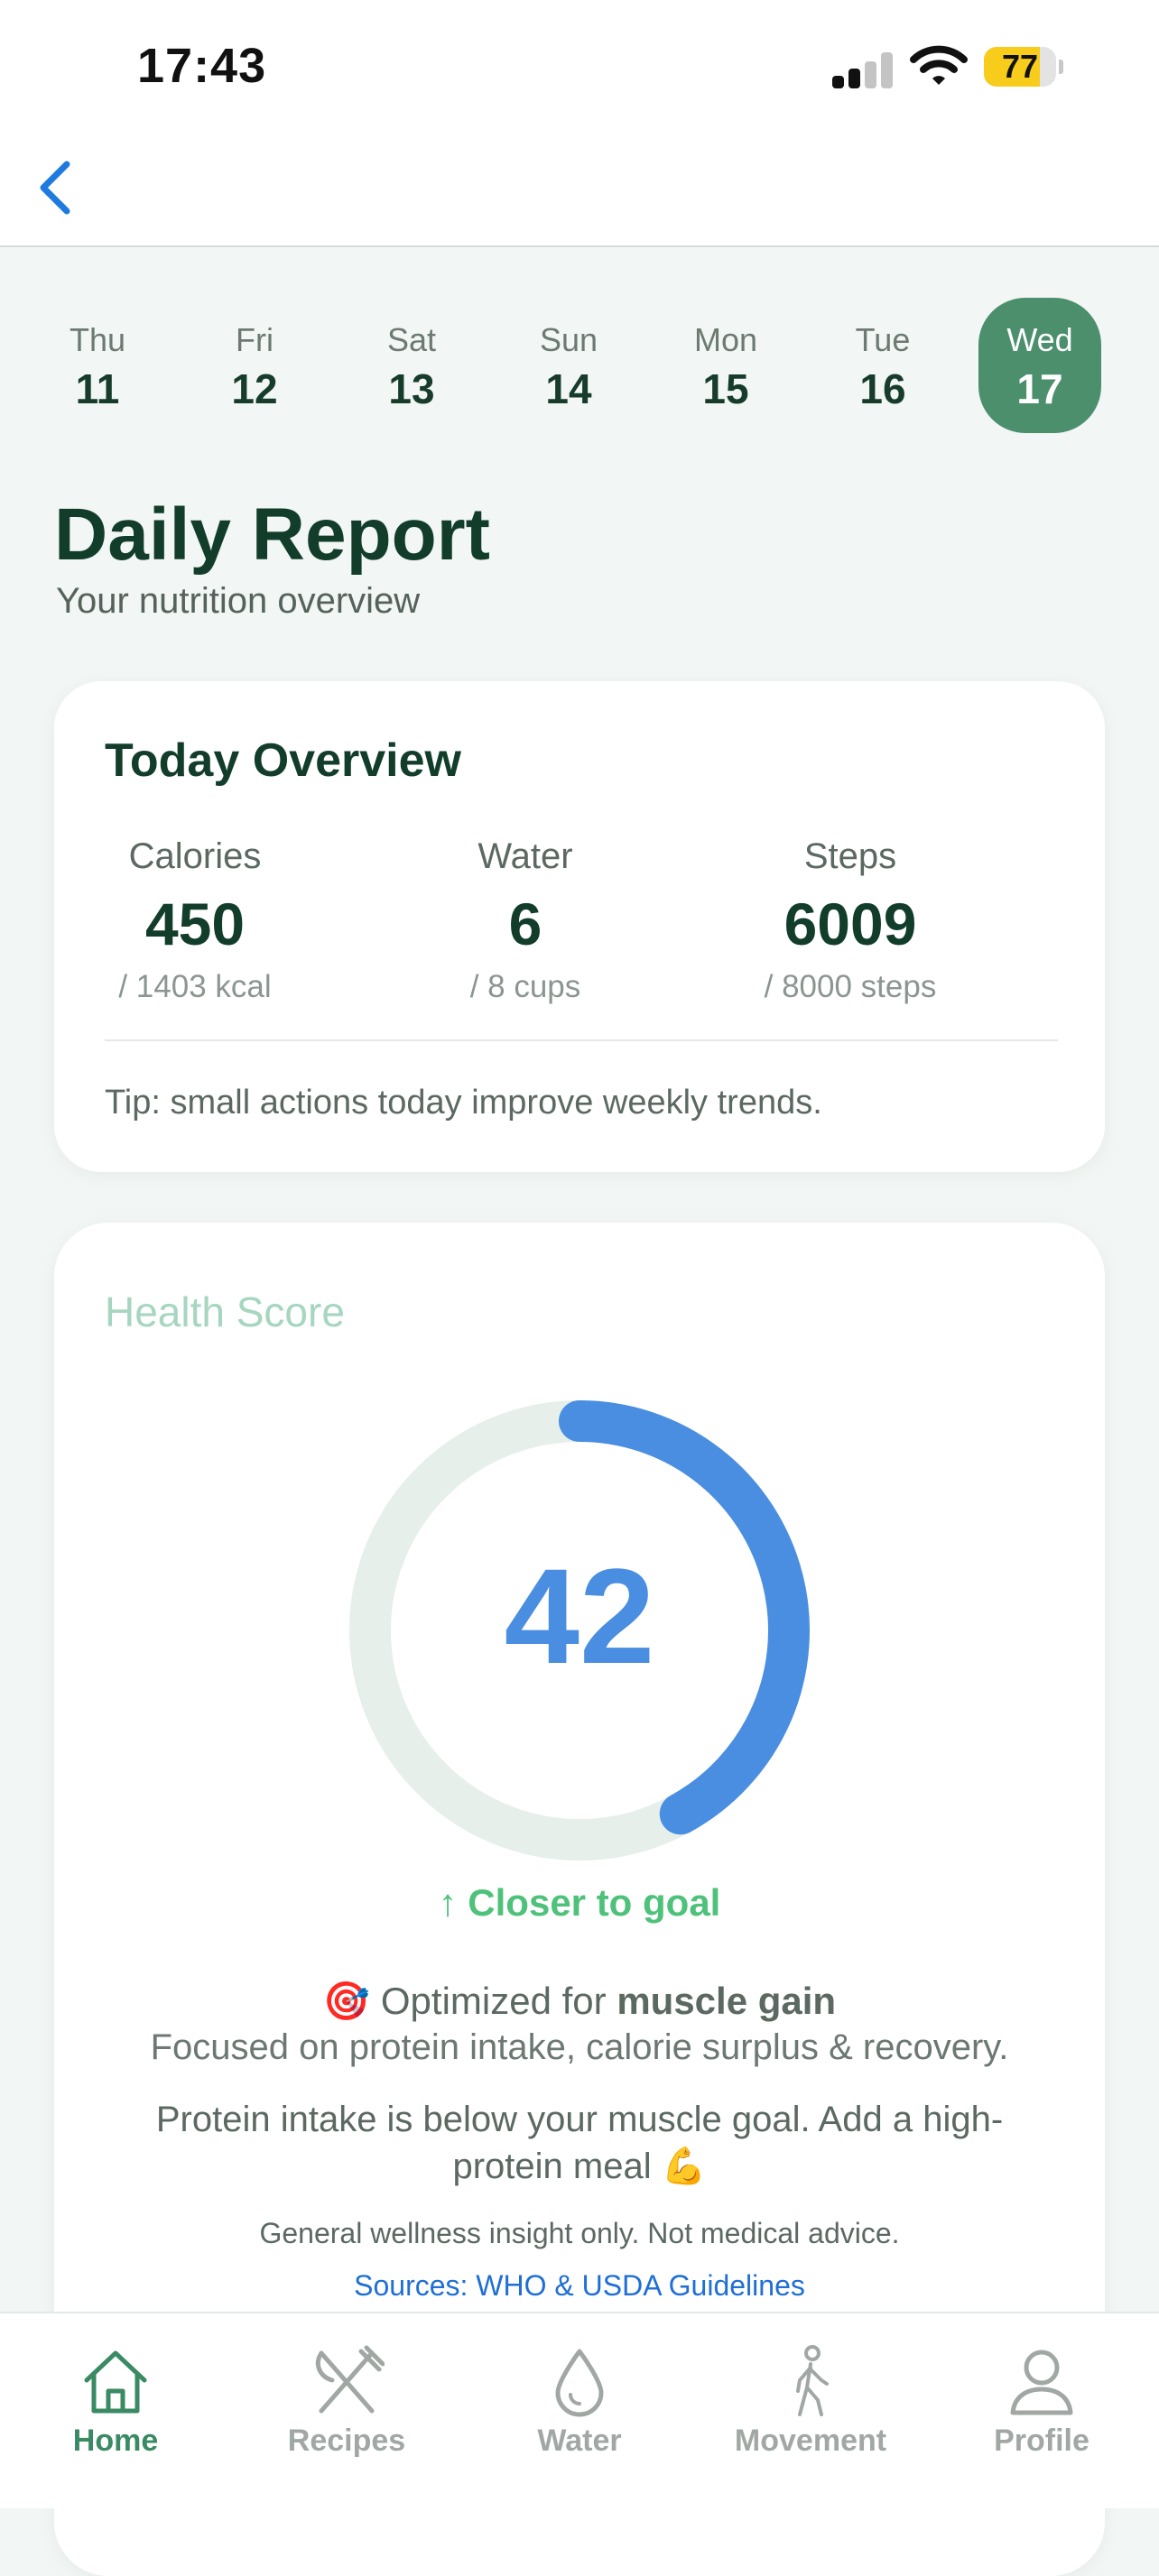 The height and width of the screenshot is (2576, 1159). What do you see at coordinates (525, 924) in the screenshot?
I see `stat-value: 6` at bounding box center [525, 924].